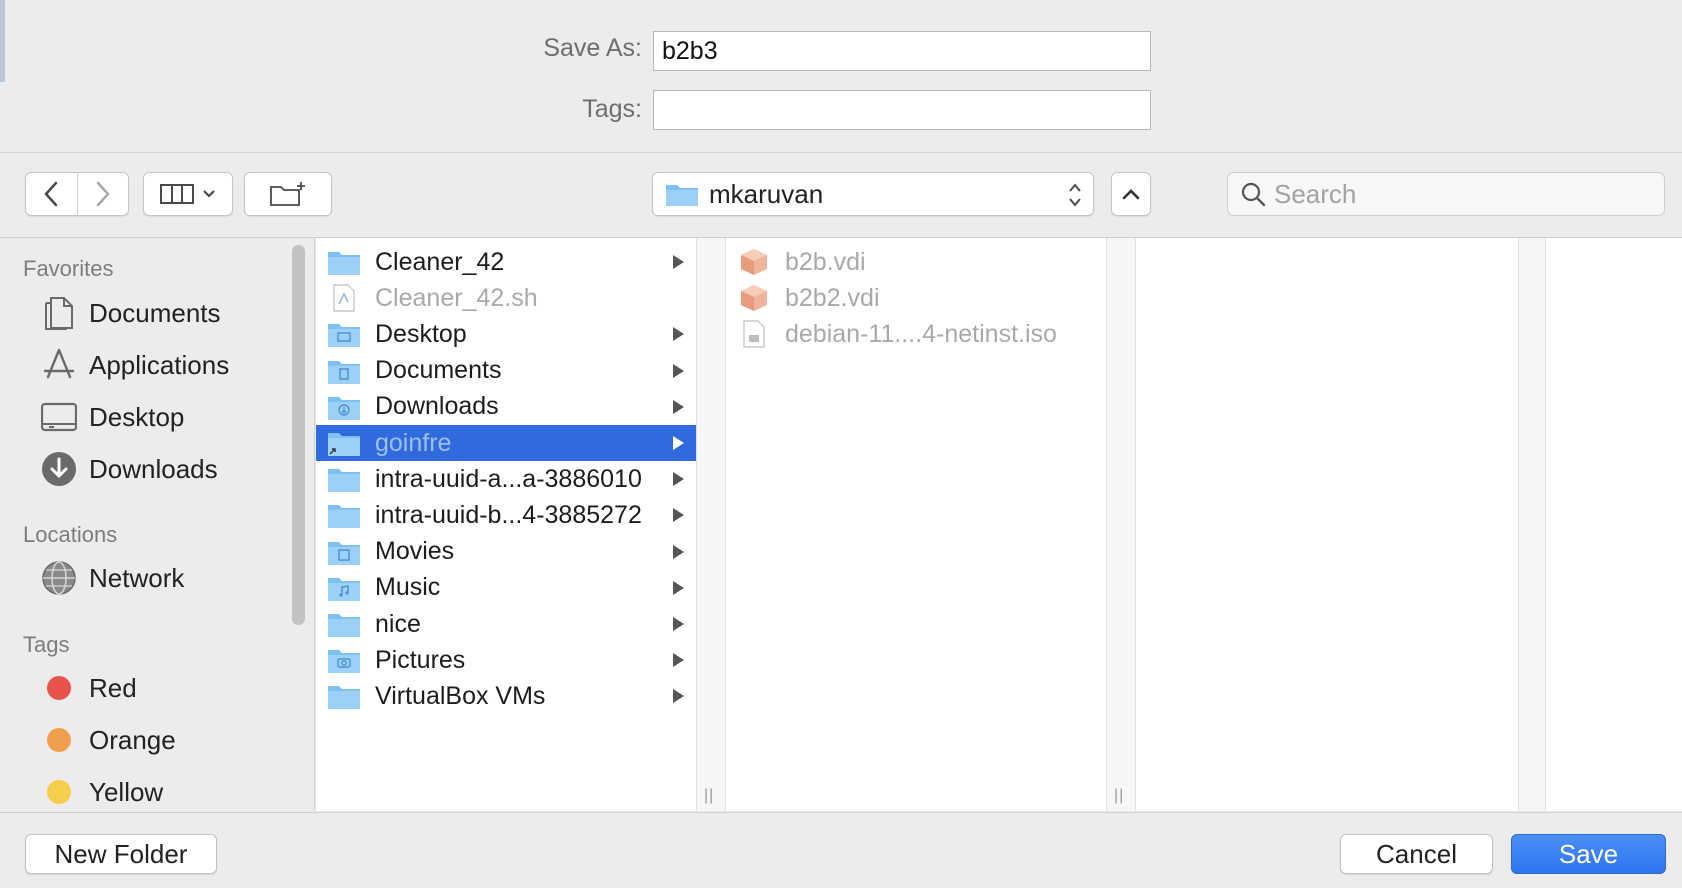 The width and height of the screenshot is (1682, 888). I want to click on sidebar-item-label: Desktop, so click(137, 416).